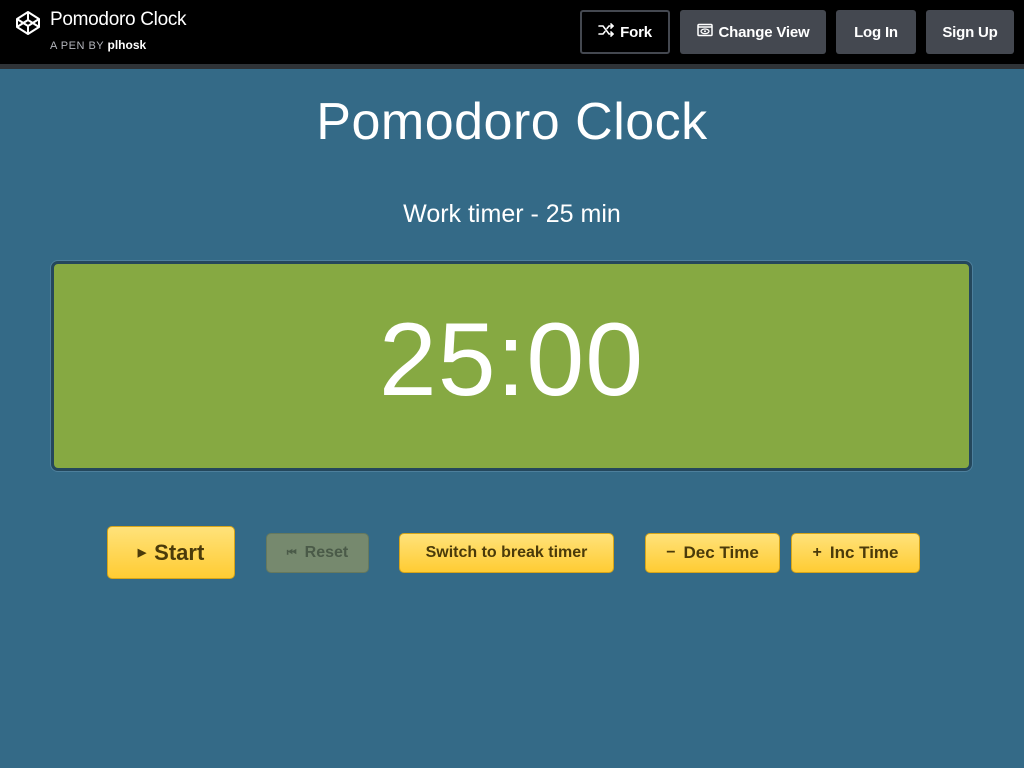 Image resolution: width=1024 pixels, height=768 pixels. What do you see at coordinates (127, 45) in the screenshot?
I see `author-link: plhosk` at bounding box center [127, 45].